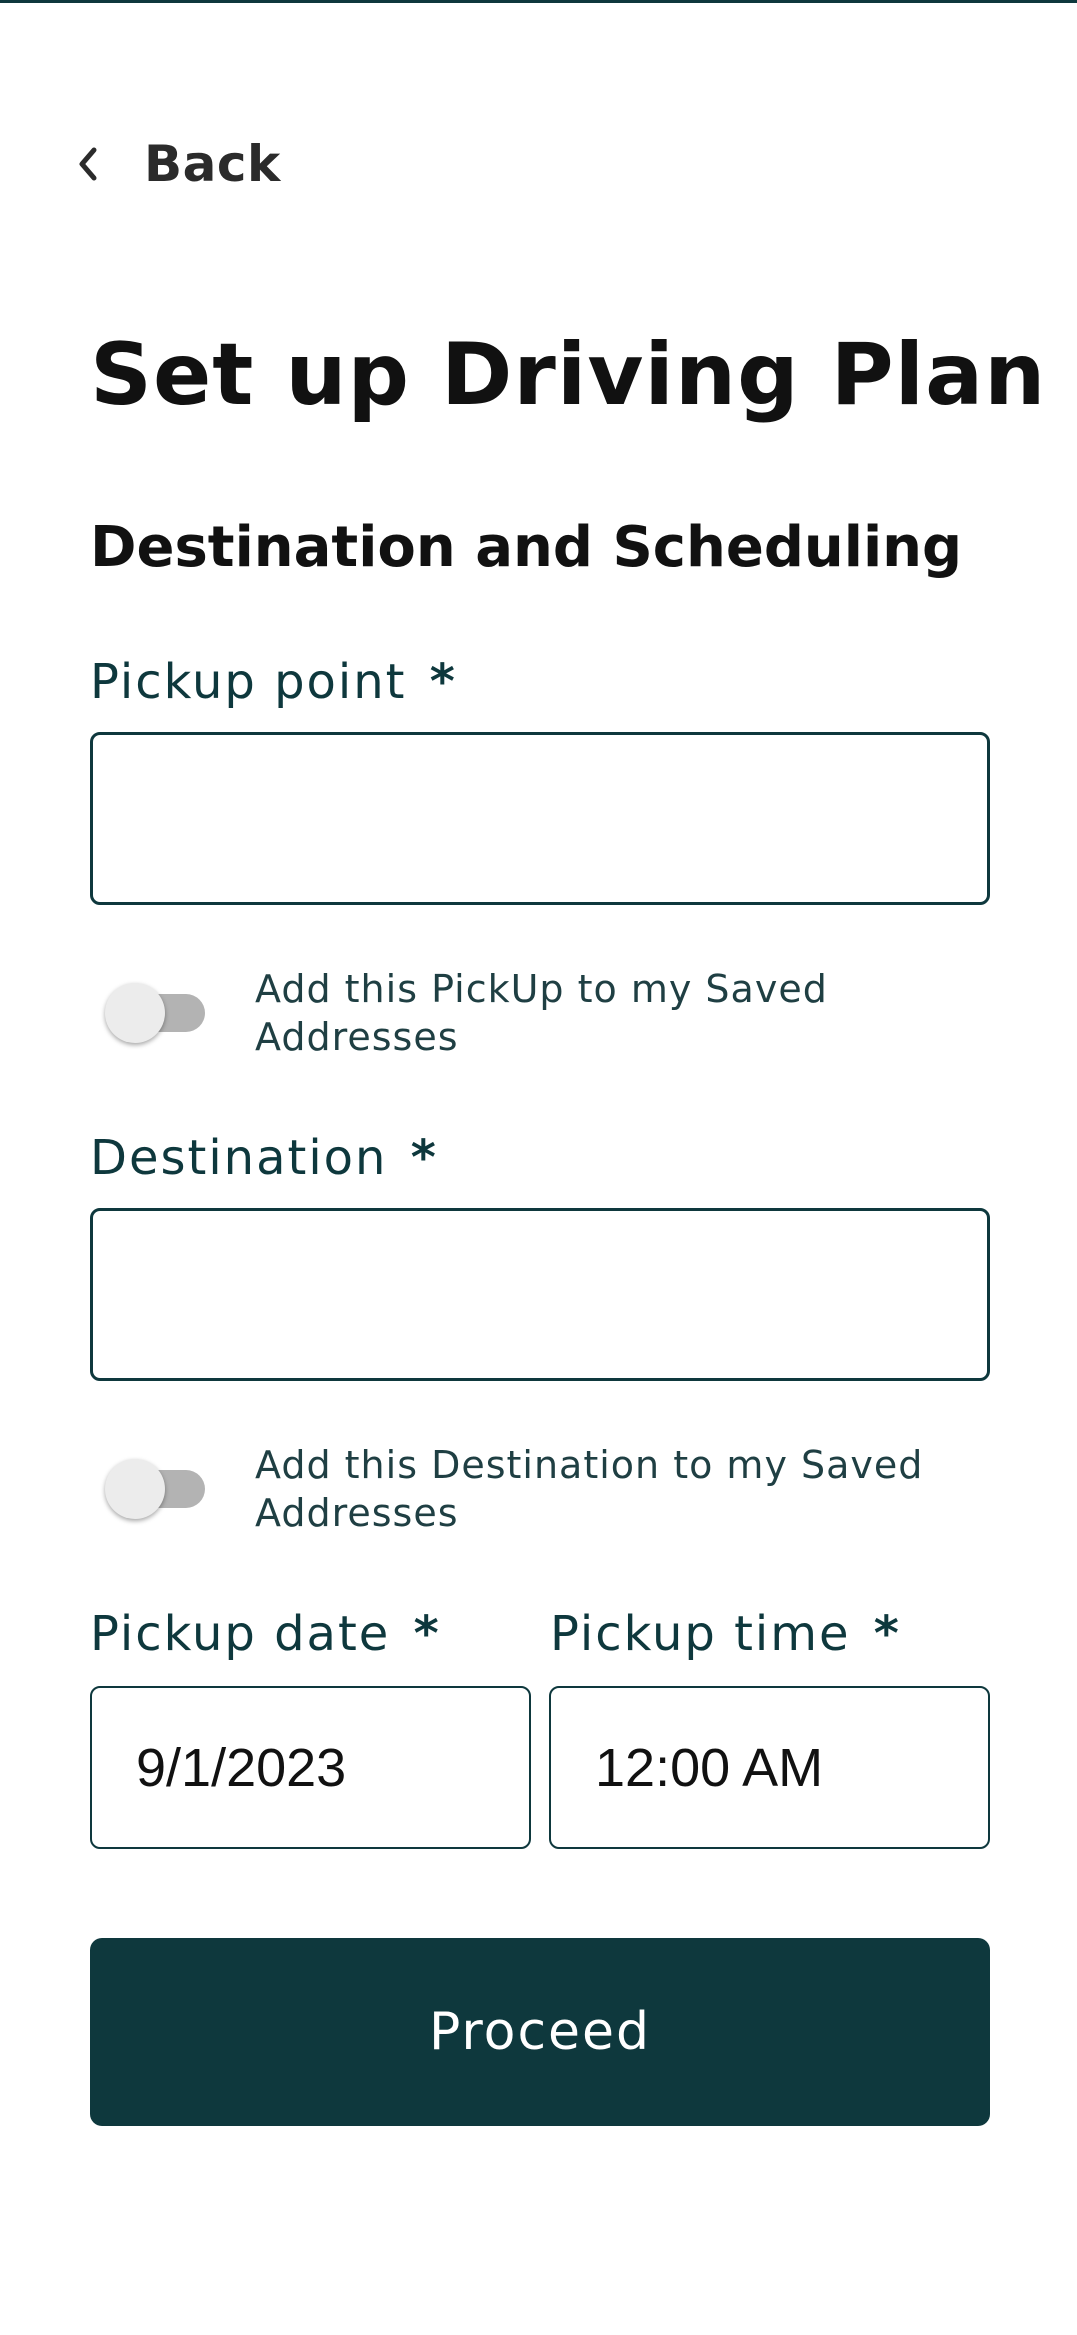 Image resolution: width=1077 pixels, height=2335 pixels. What do you see at coordinates (709, 1767) in the screenshot?
I see `pickup-time-value: 12:00 AM` at bounding box center [709, 1767].